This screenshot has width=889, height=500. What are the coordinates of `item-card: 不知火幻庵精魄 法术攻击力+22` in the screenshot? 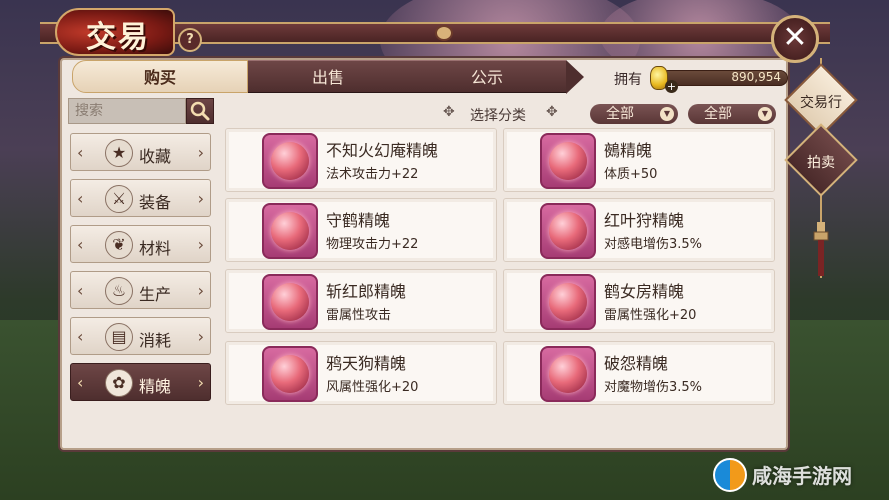 It's located at (361, 160).